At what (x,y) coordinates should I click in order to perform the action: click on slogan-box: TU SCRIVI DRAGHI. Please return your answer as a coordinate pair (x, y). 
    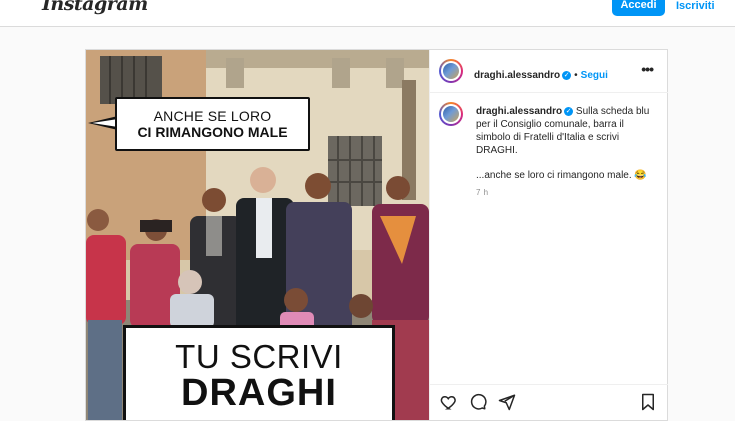
    Looking at the image, I should click on (259, 372).